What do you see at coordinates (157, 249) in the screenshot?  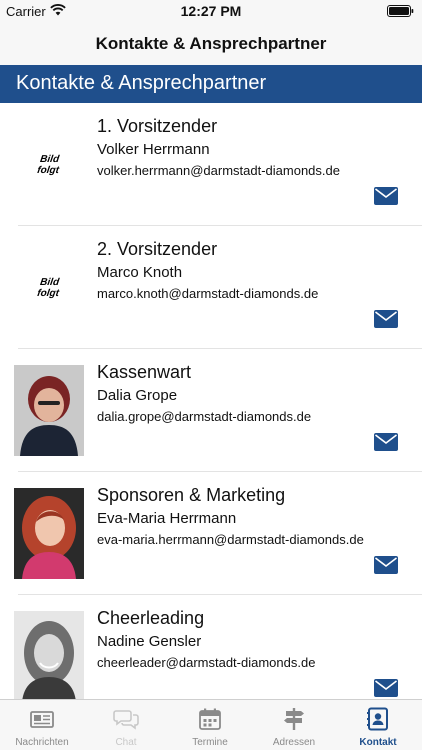 I see `contact-role: 2. Vorsitzender` at bounding box center [157, 249].